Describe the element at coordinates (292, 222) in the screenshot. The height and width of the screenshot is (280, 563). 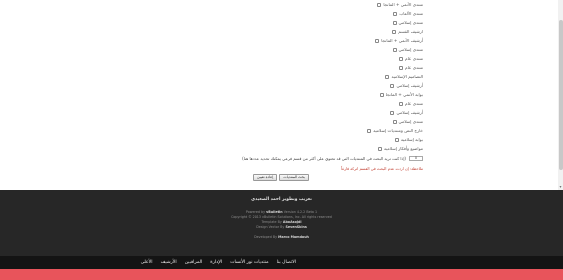
I see `template-credit-name: AboAsojdi` at that location.